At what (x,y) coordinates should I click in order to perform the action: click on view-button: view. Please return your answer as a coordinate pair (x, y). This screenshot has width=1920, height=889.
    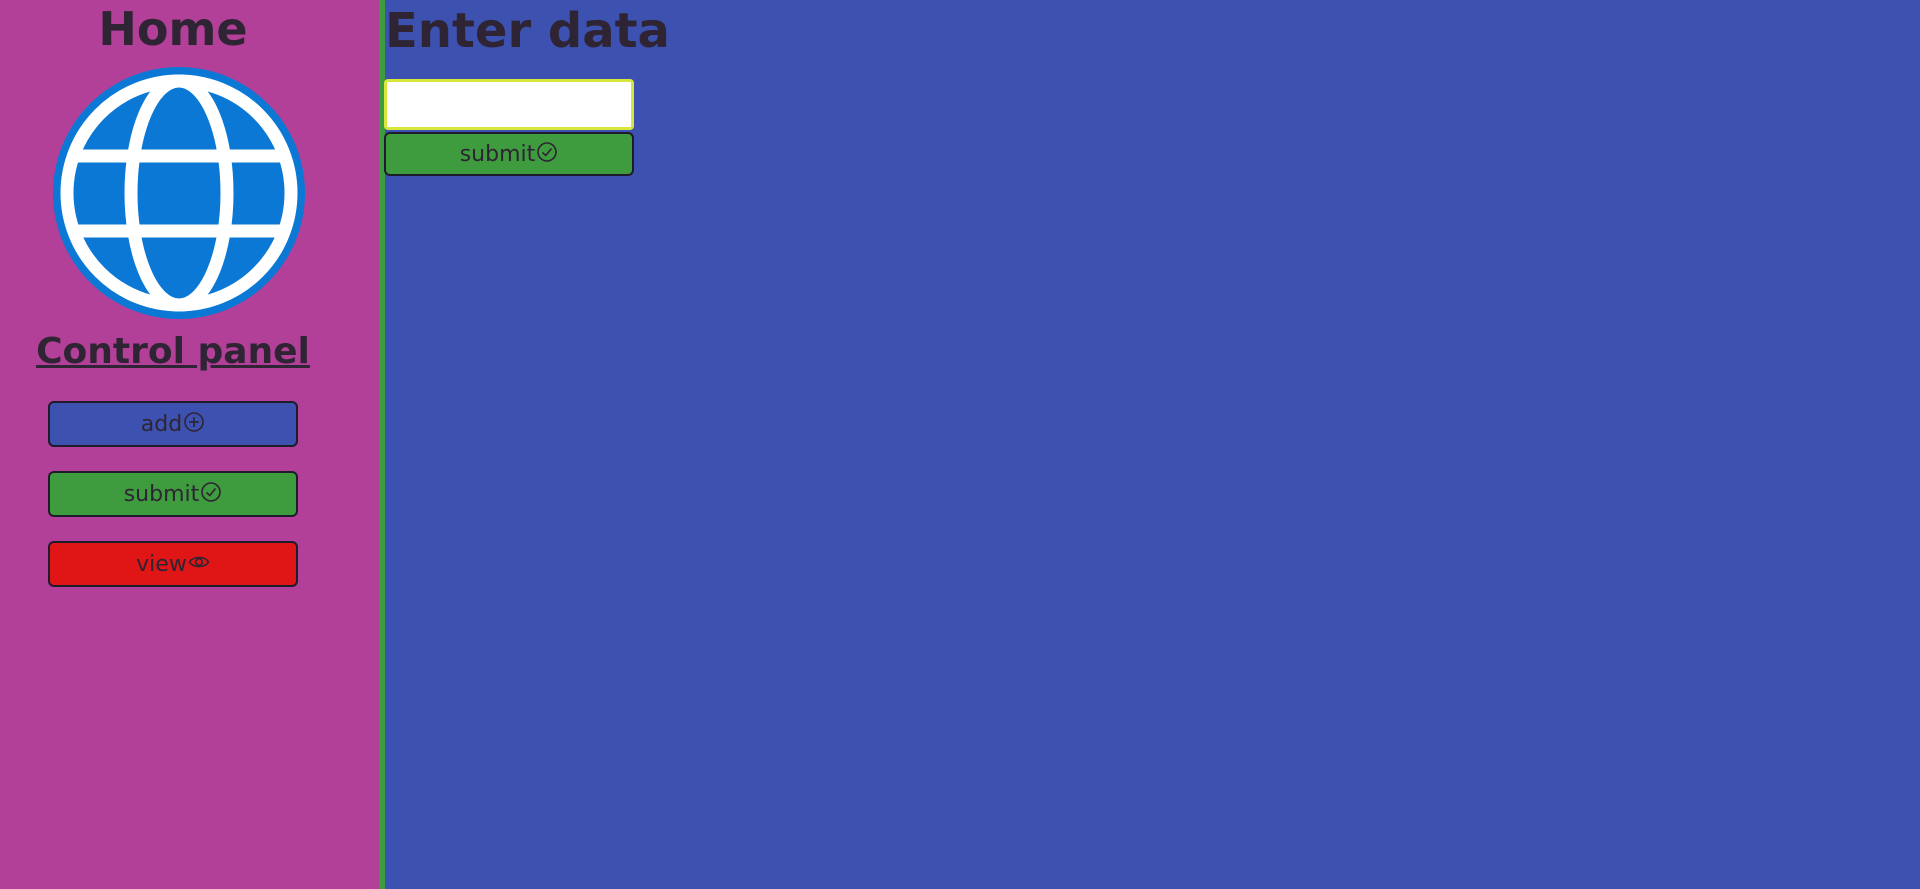
    Looking at the image, I should click on (173, 564).